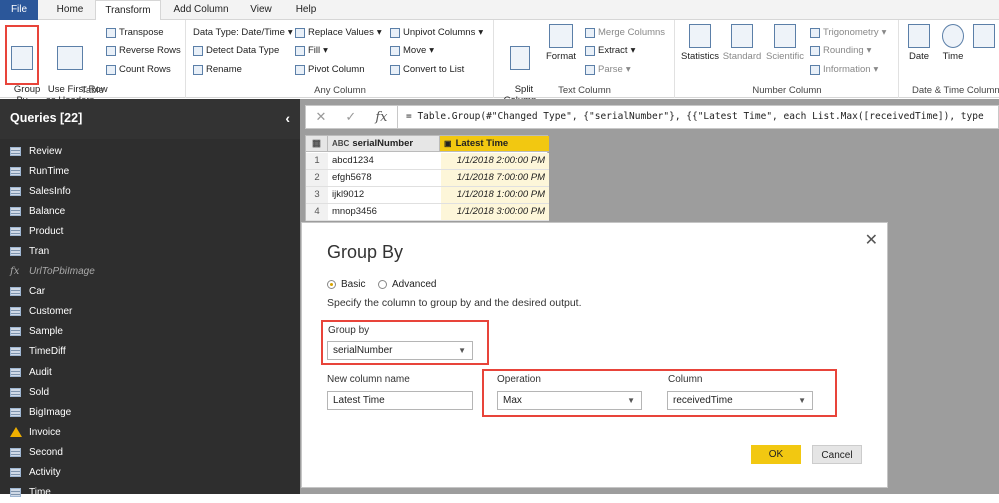 Image resolution: width=999 pixels, height=503 pixels. Describe the element at coordinates (128, 10) in the screenshot. I see `tab-transform: Transform` at that location.